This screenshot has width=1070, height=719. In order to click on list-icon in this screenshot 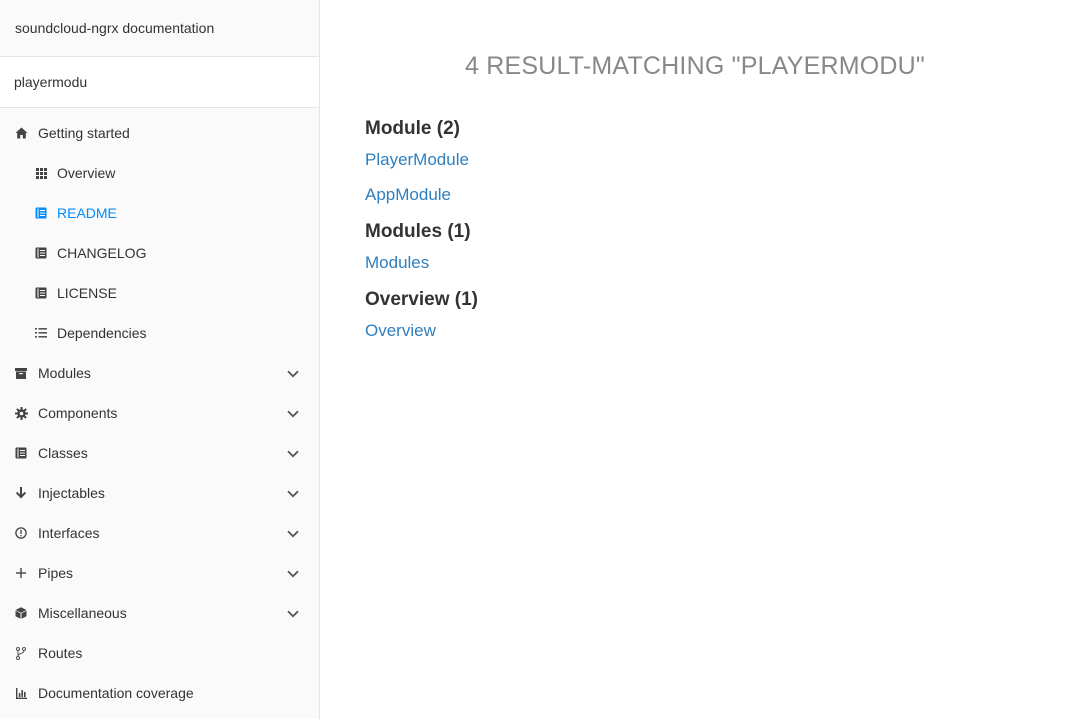, I will do `click(41, 333)`.